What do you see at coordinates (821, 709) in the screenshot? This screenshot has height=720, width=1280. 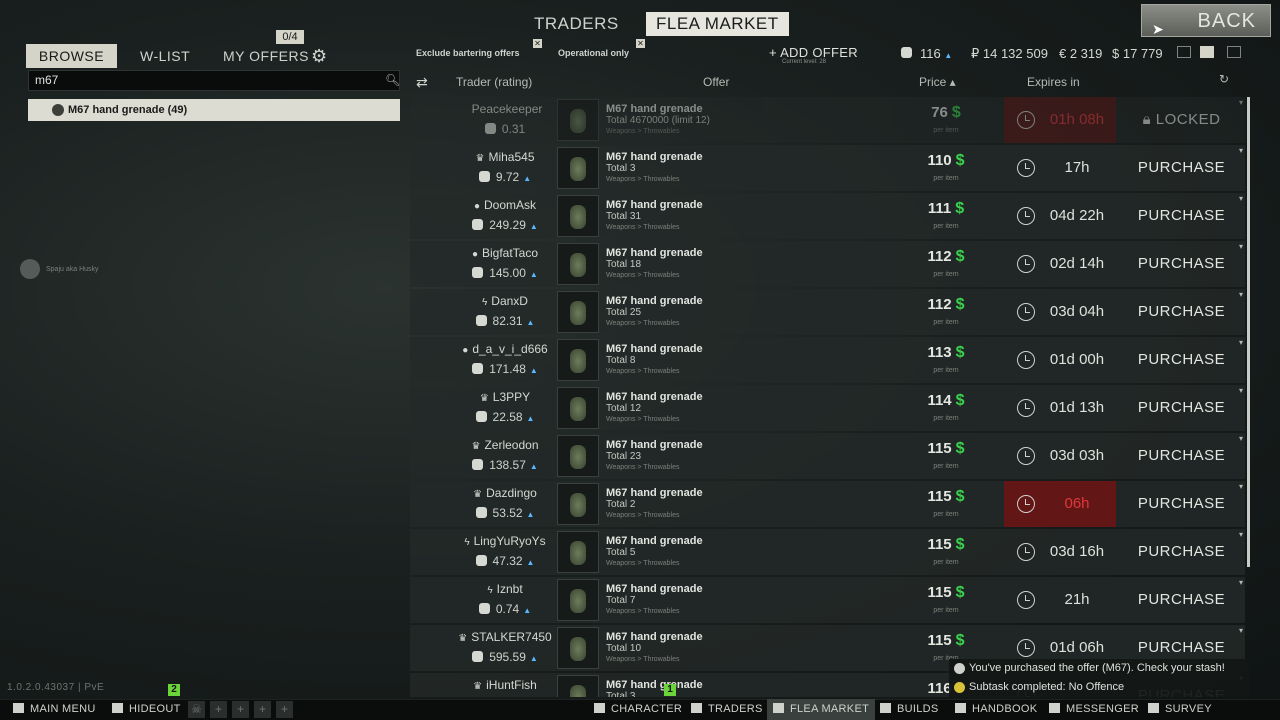 I see `flea-market-button: FLEA MARKET` at bounding box center [821, 709].